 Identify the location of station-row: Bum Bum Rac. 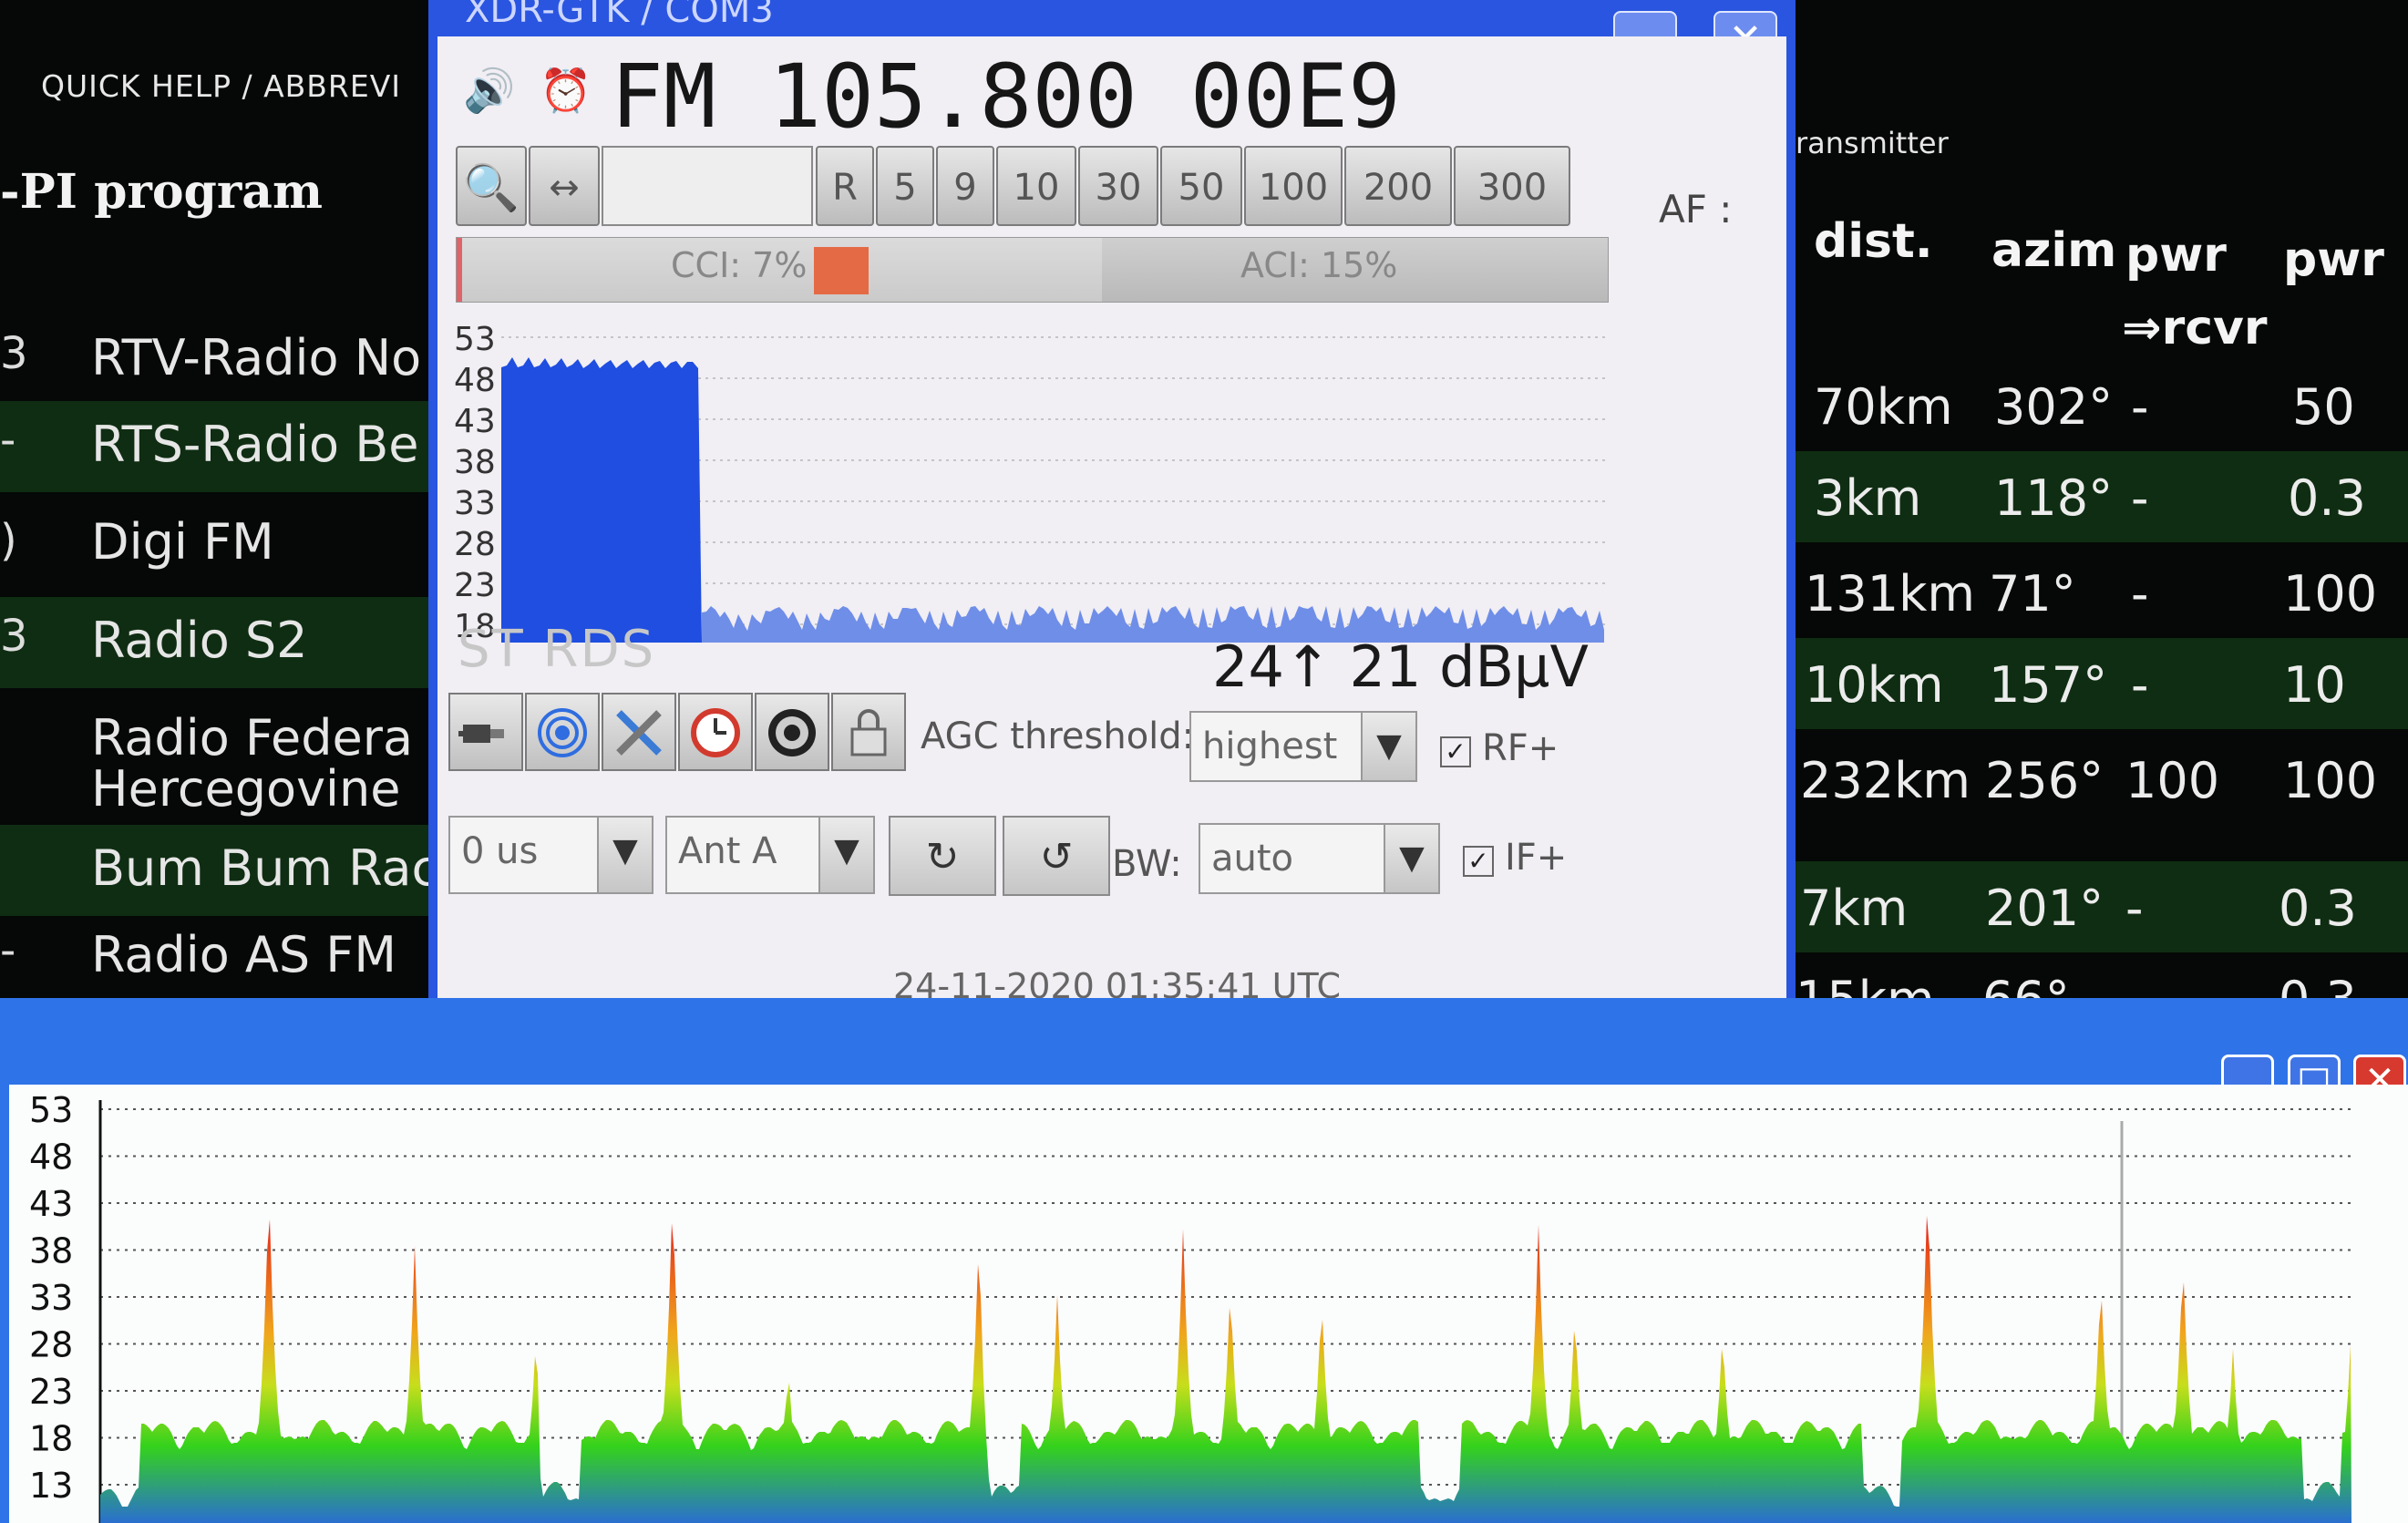
(219, 871).